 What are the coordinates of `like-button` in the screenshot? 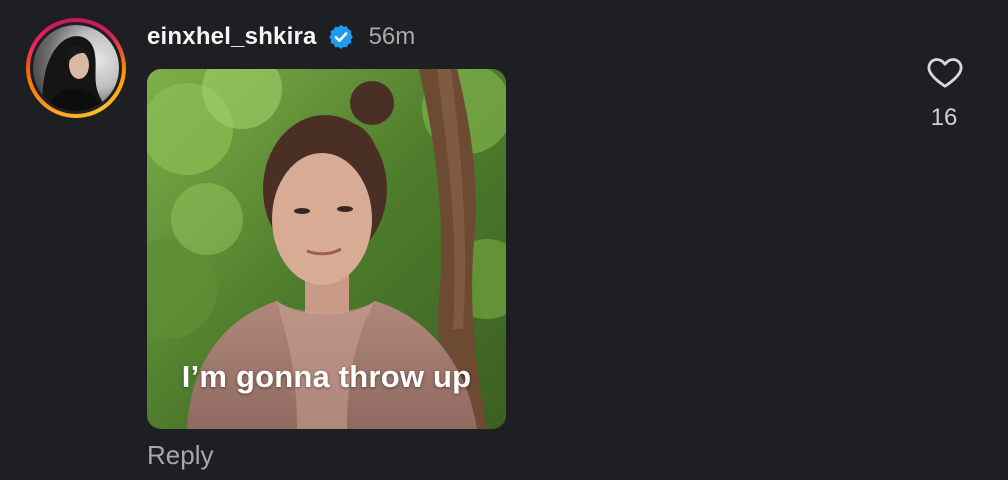 It's located at (945, 72).